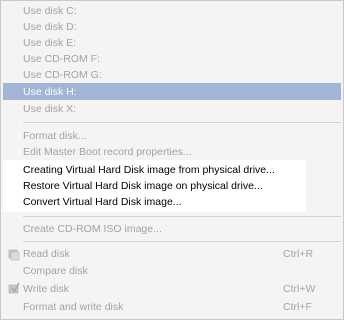 This screenshot has height=320, width=344. Describe the element at coordinates (46, 289) in the screenshot. I see `menu-item-write-disk: Write disk` at that location.